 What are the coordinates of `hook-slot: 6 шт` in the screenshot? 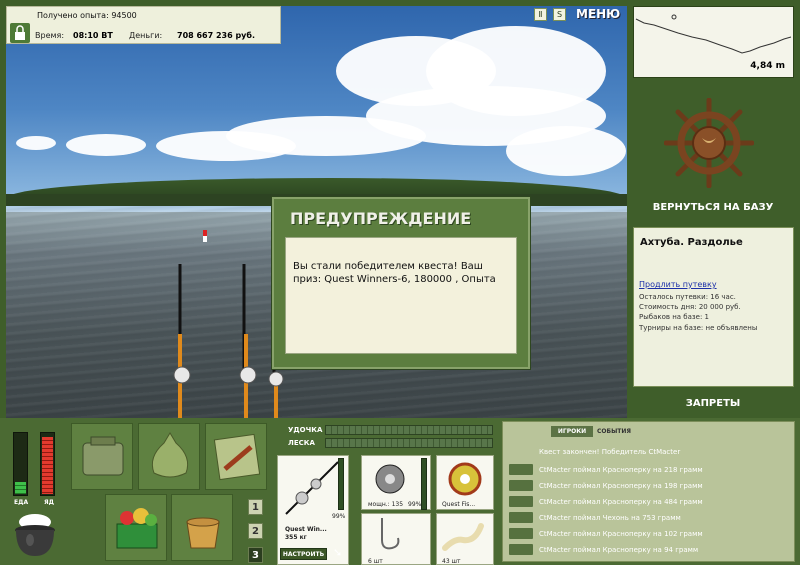 It's located at (396, 539).